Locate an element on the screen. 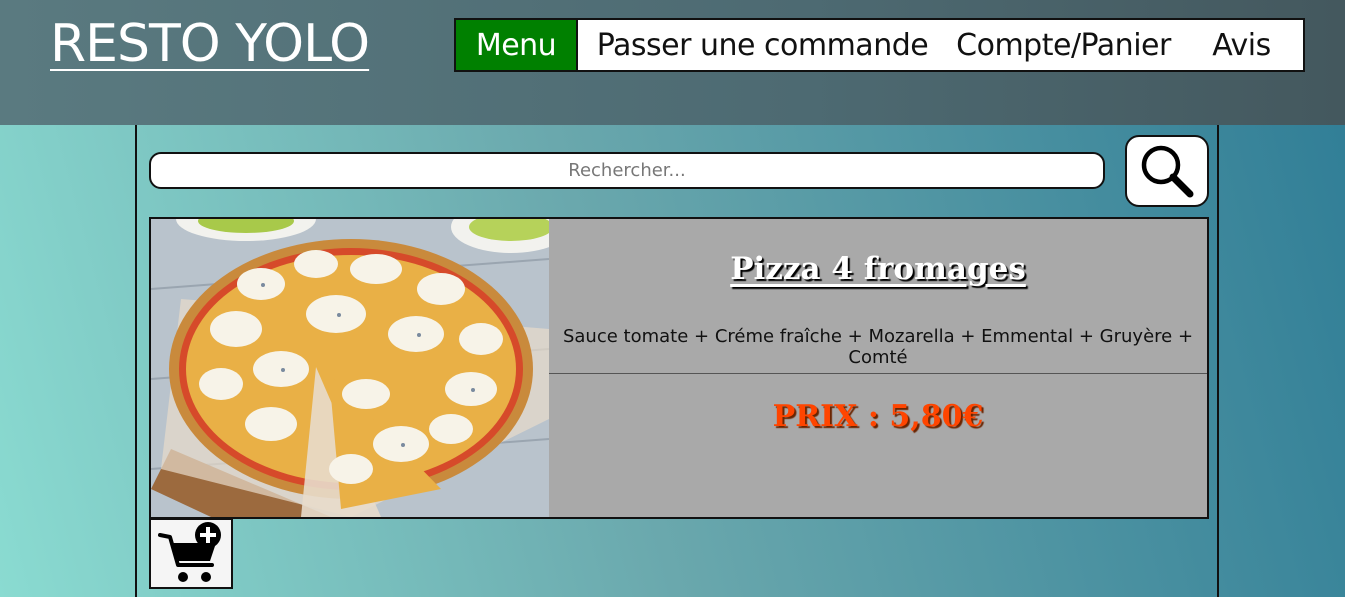  add-to-cart-icon is located at coordinates (189, 551).